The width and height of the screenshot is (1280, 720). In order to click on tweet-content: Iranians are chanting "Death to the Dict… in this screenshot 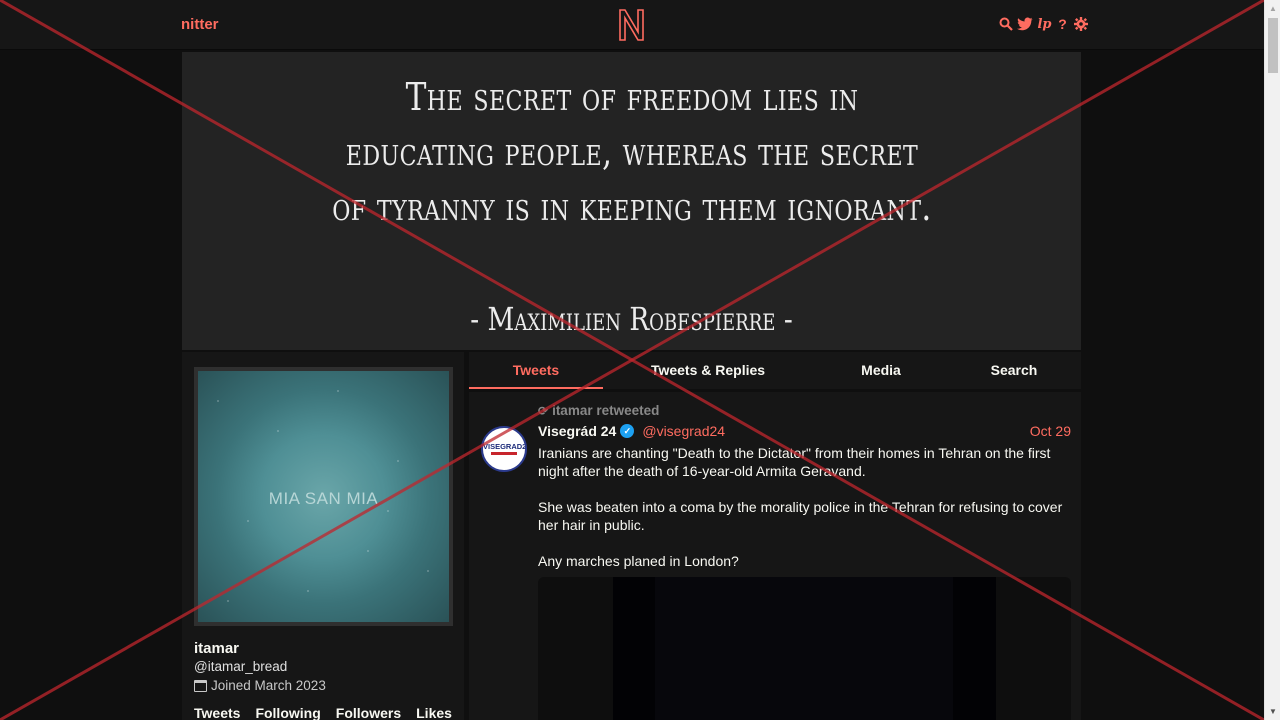, I will do `click(803, 516)`.